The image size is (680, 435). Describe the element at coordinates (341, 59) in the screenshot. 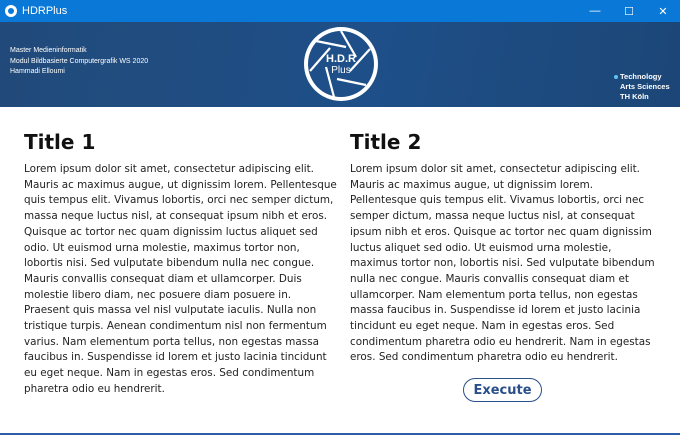

I see `logo-text-top: H.D.R` at that location.